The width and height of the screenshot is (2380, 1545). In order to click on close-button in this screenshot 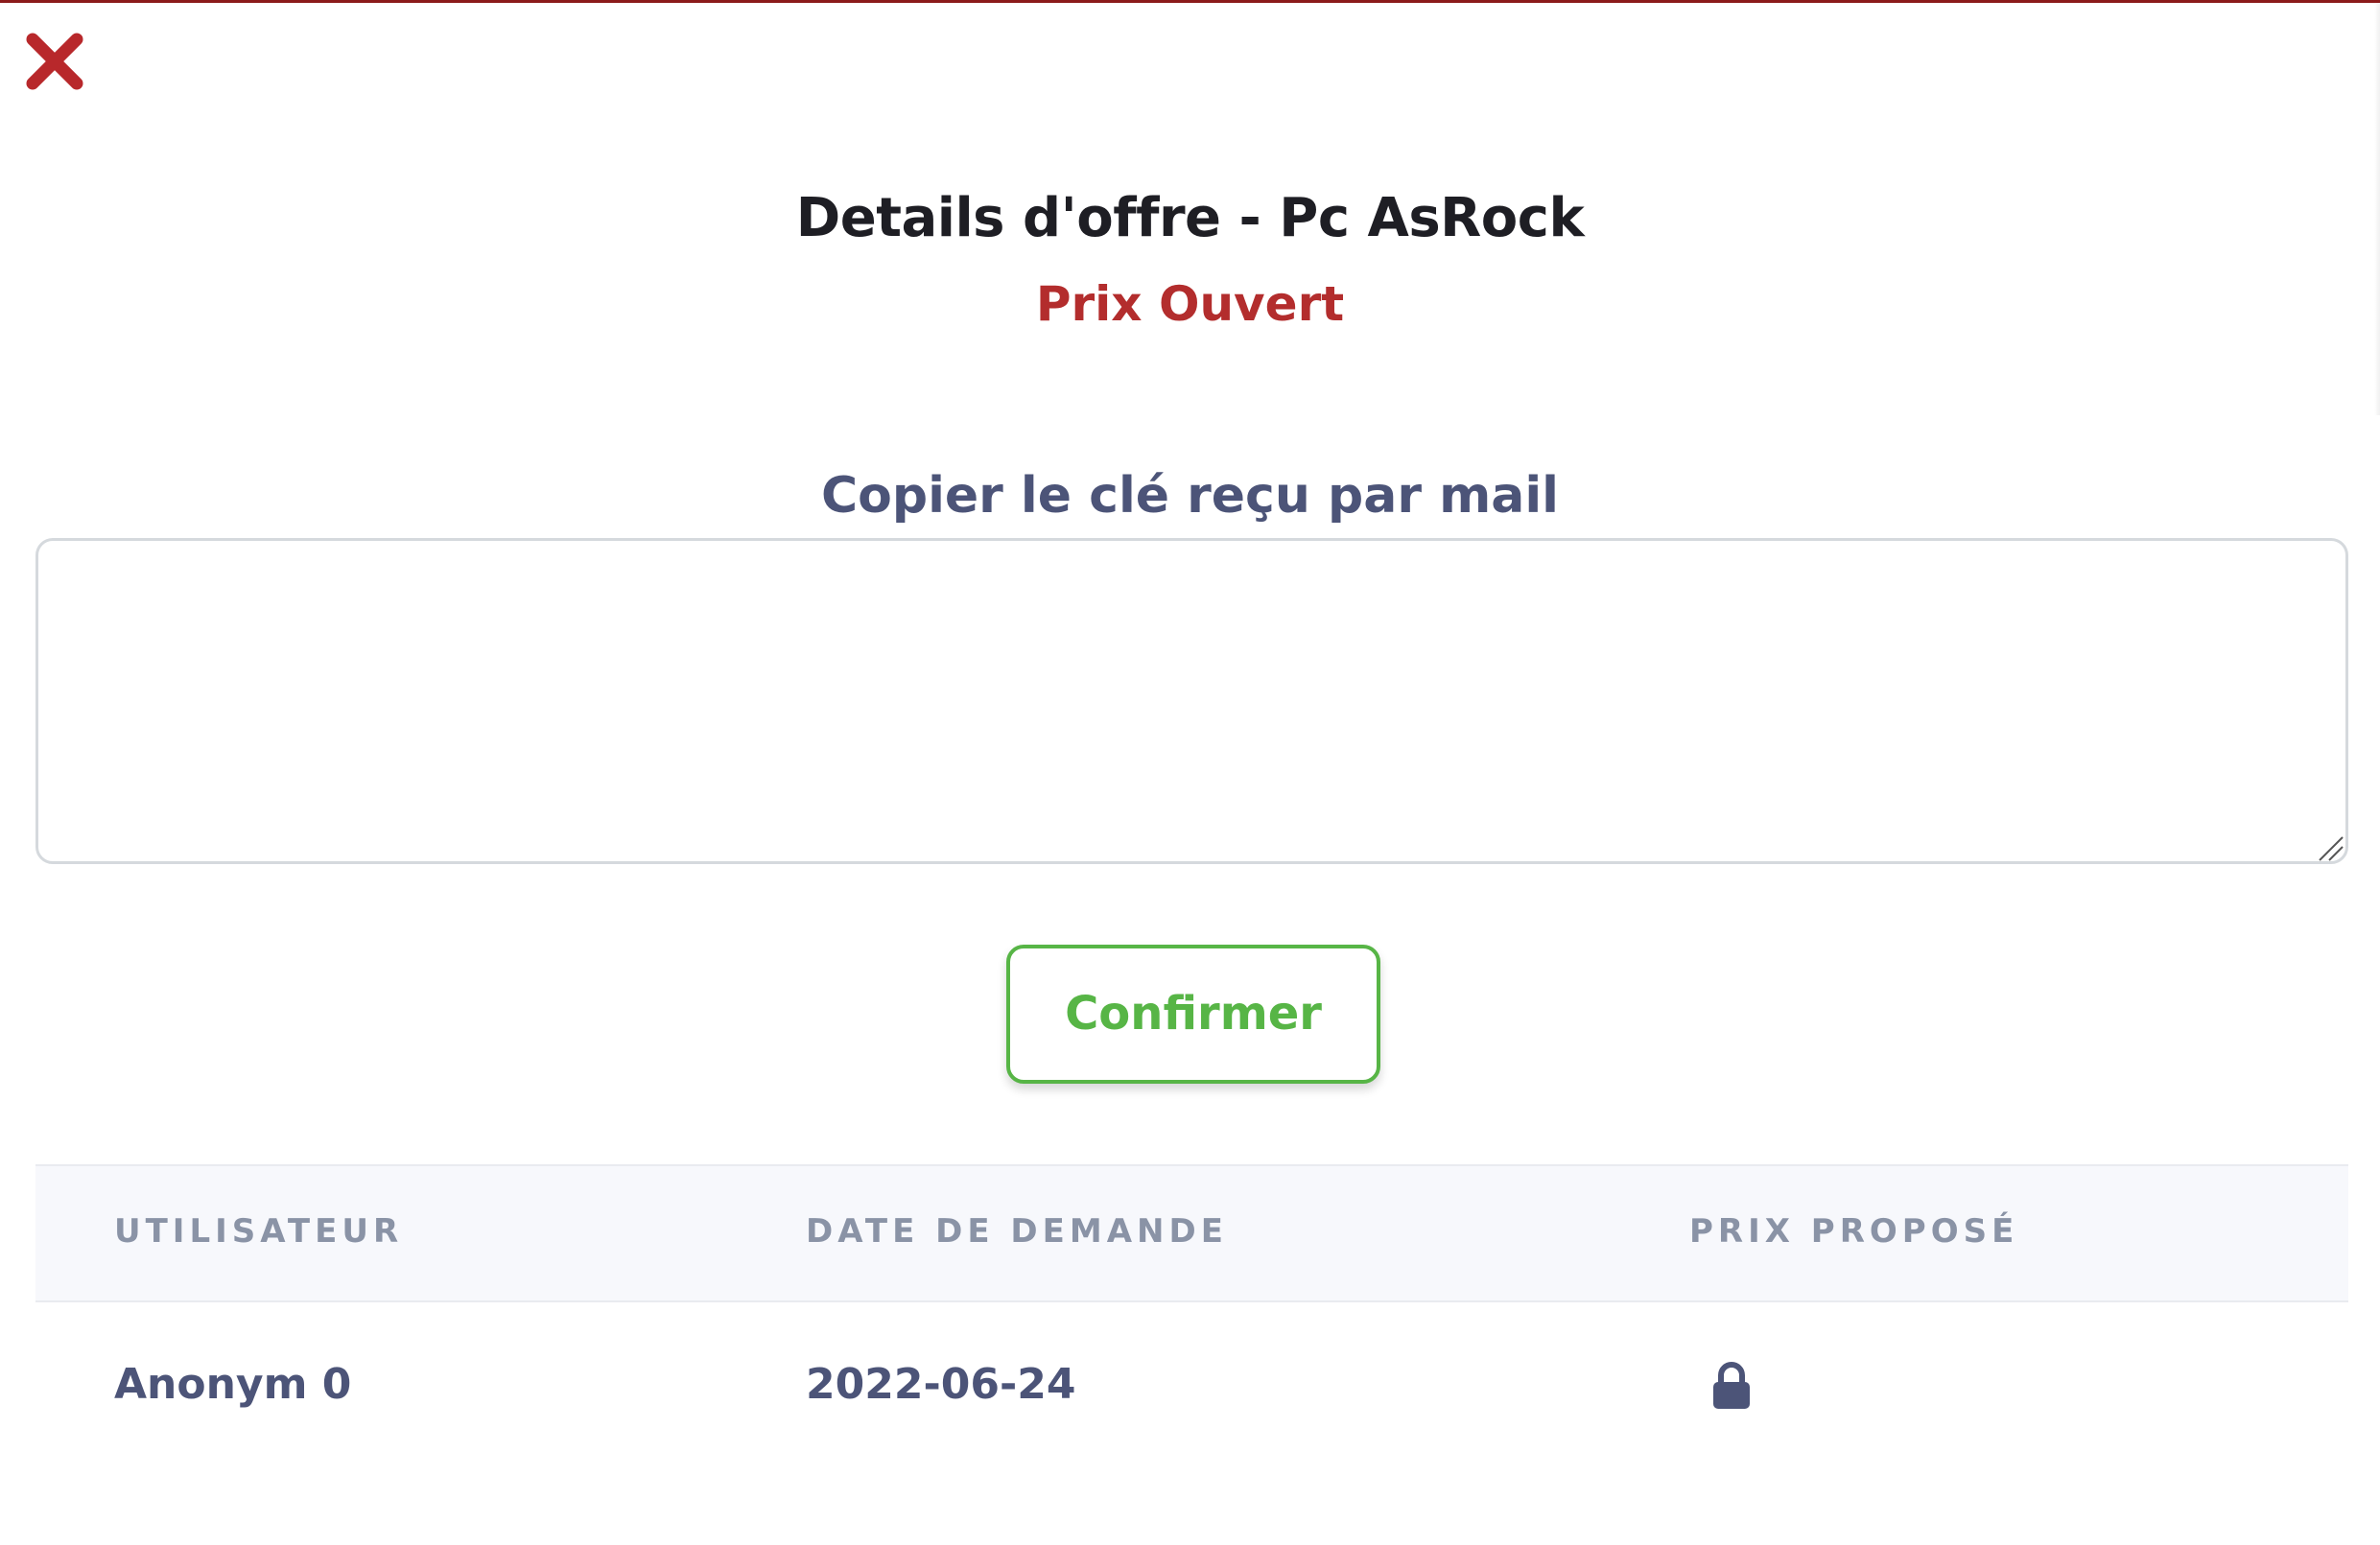, I will do `click(55, 61)`.